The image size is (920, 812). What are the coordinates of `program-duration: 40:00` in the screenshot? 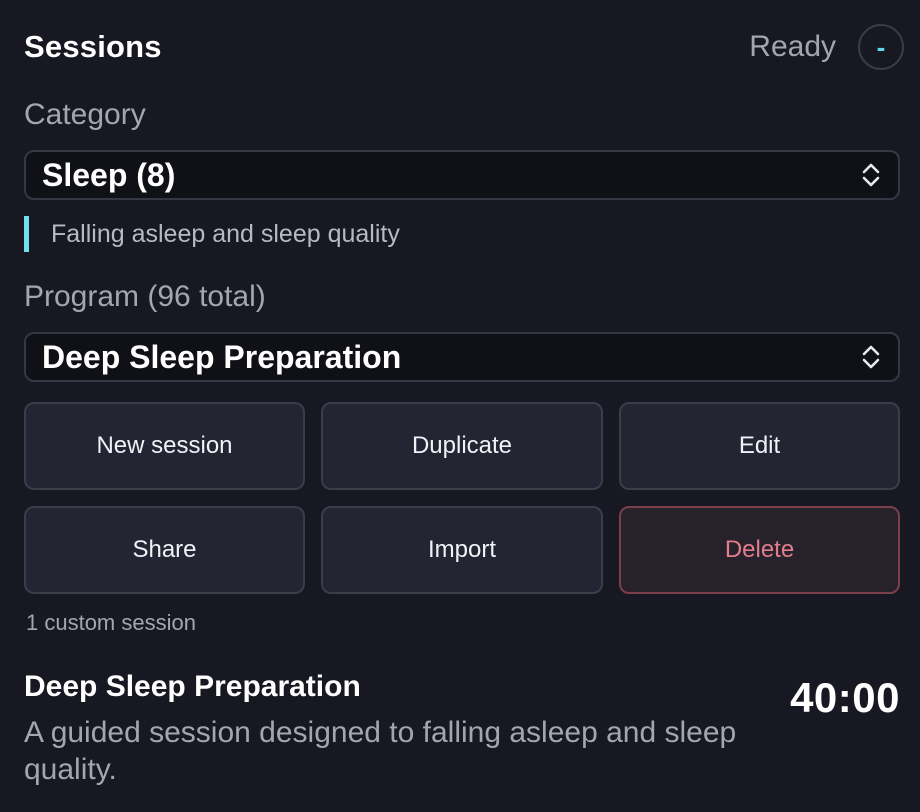 It's located at (845, 697).